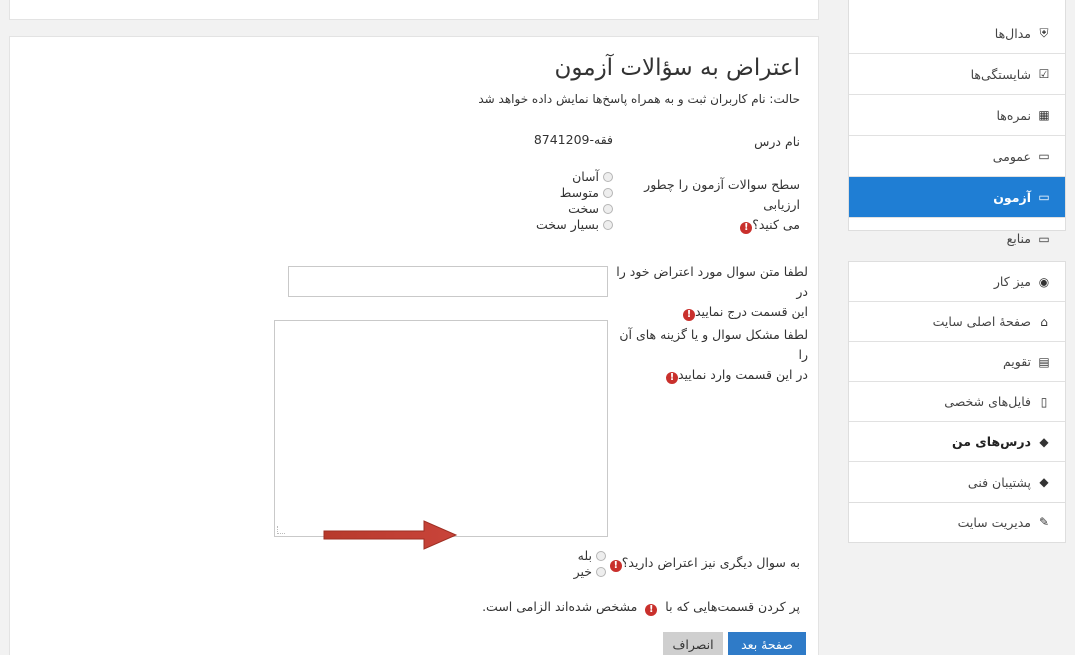 This screenshot has width=1075, height=655. I want to click on radio-option-medium: متوسط, so click(574, 193).